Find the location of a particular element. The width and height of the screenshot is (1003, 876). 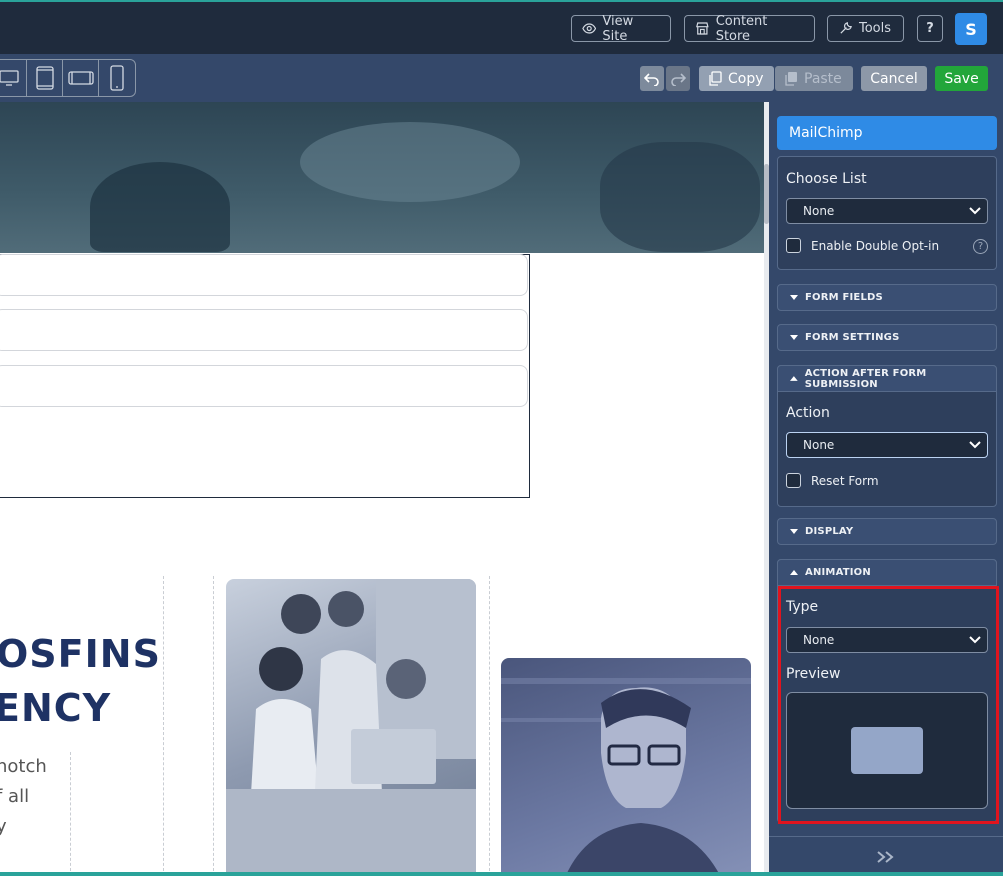

desktop-icon is located at coordinates (9, 78).